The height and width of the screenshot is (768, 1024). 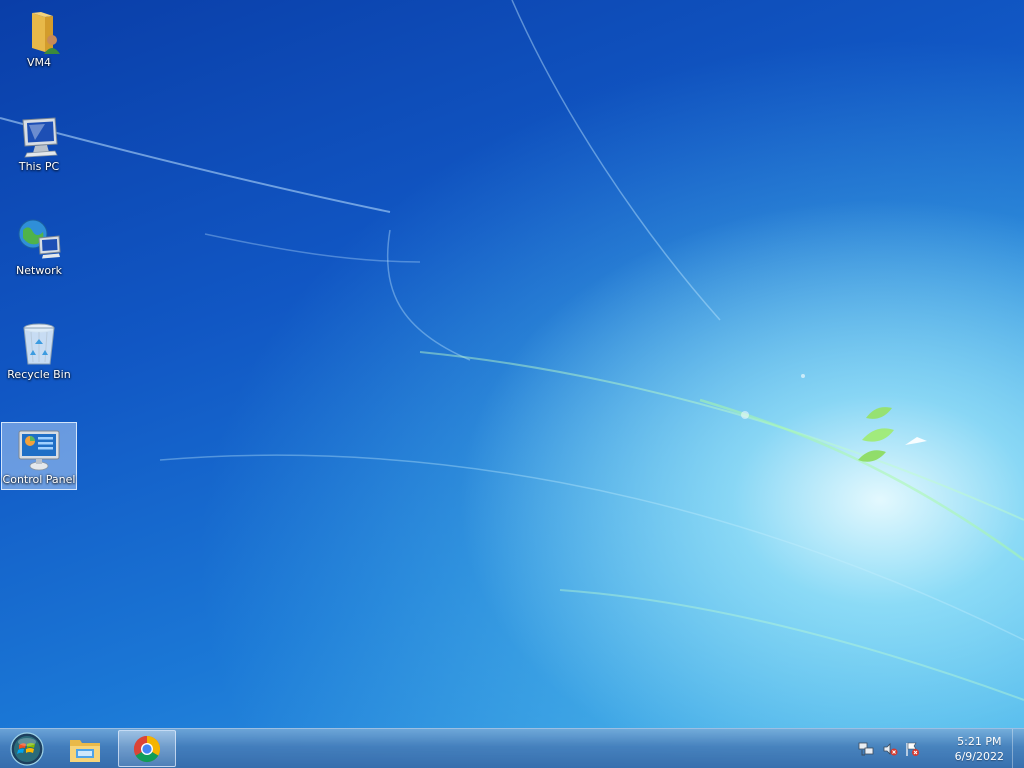 I want to click on clock: 5:21 PM 6/9/2022, so click(x=979, y=749).